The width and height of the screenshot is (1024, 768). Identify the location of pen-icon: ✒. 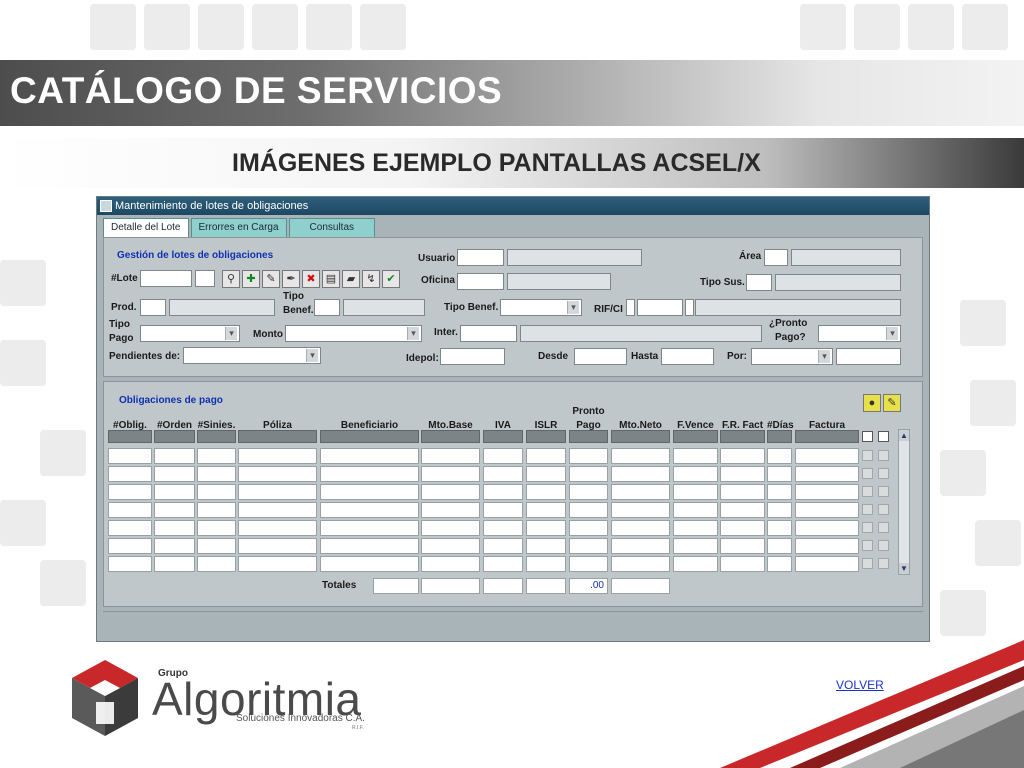
(291, 279).